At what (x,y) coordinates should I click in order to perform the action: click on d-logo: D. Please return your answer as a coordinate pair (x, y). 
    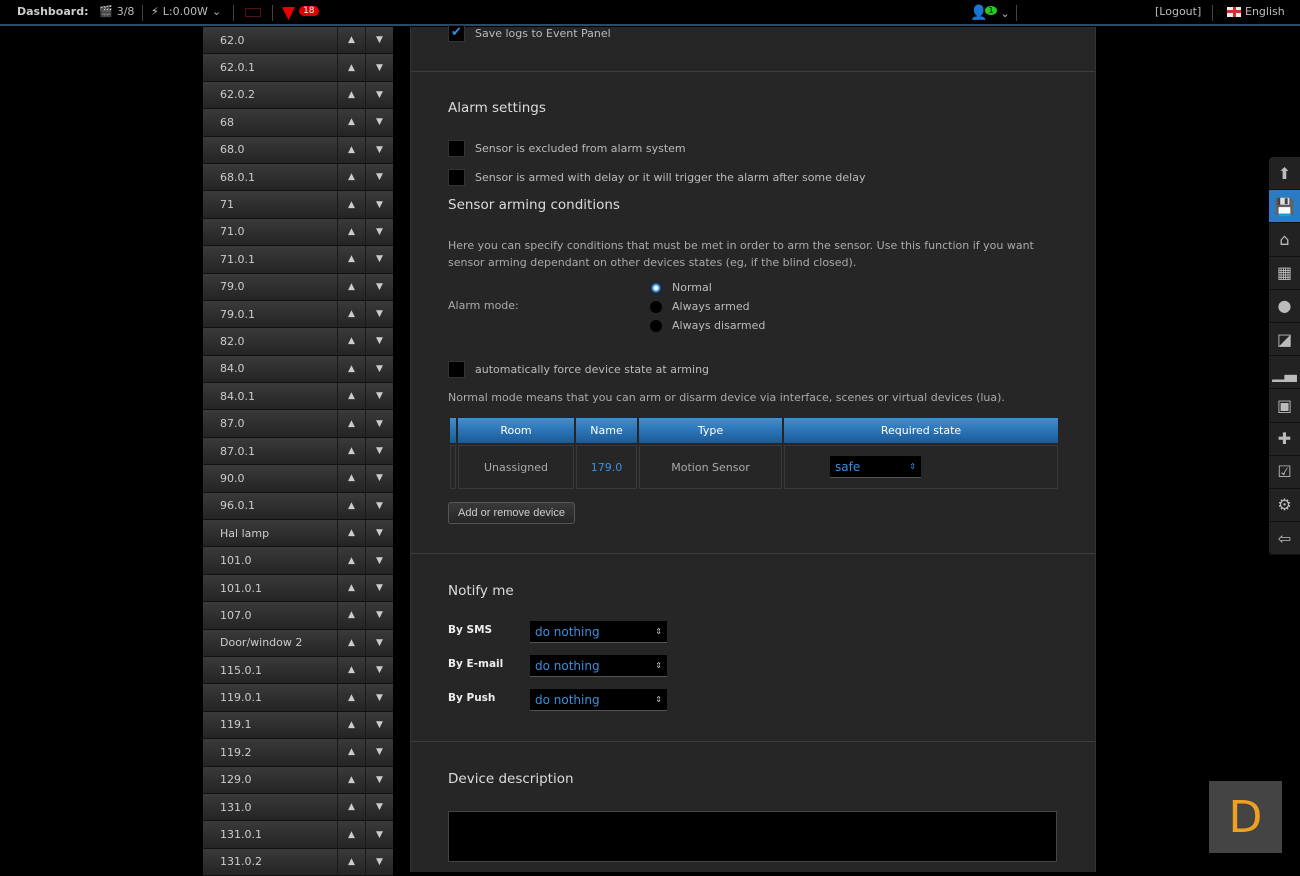
    Looking at the image, I should click on (1245, 817).